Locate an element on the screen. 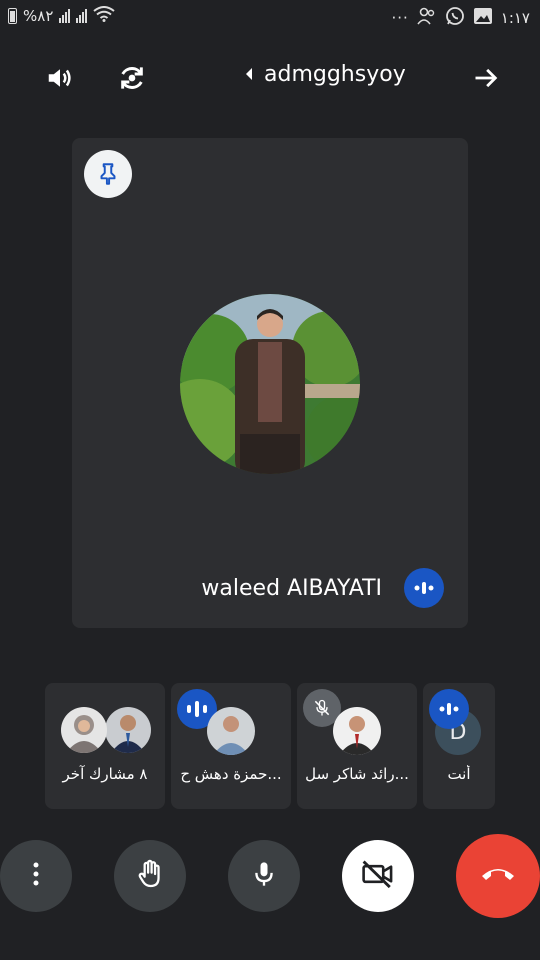 This screenshot has height=960, width=540. speaker-avatar is located at coordinates (270, 384).